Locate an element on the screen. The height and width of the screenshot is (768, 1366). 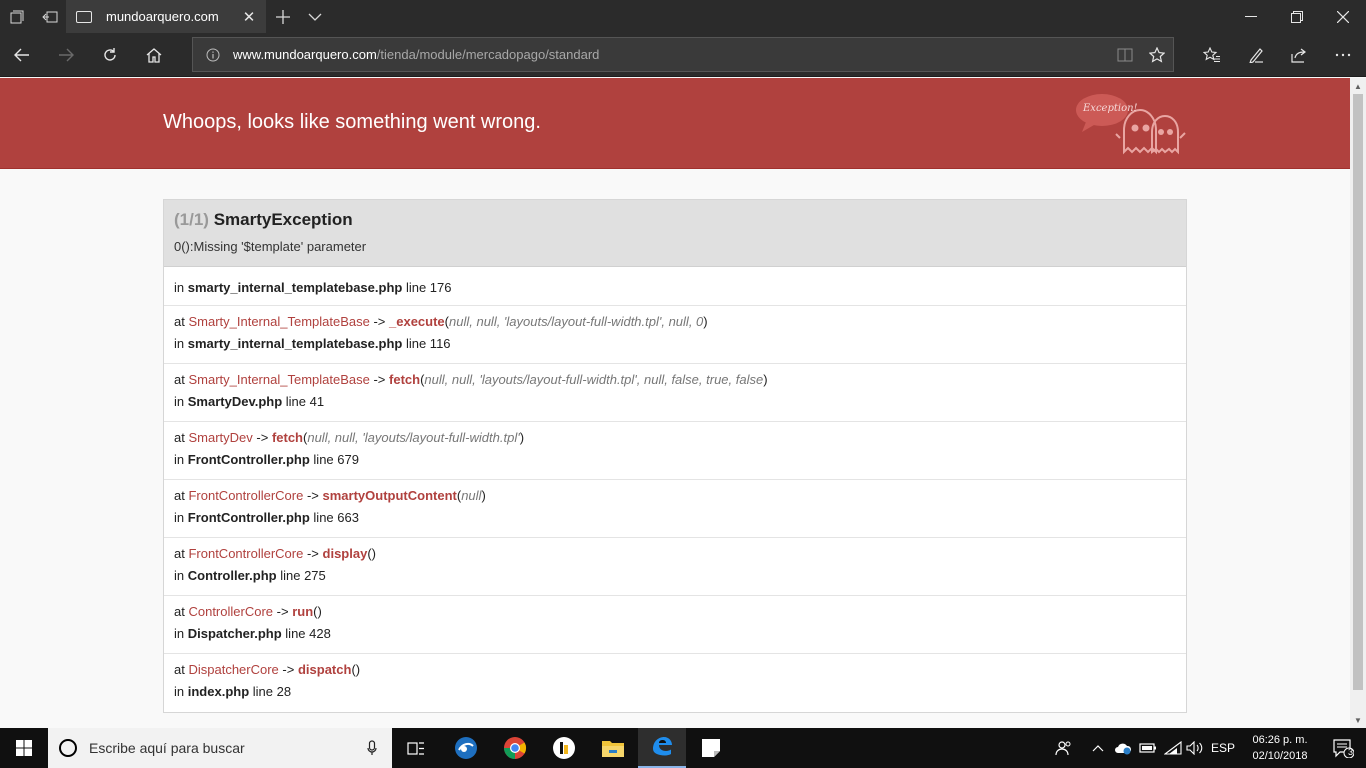
file-explorer-icon is located at coordinates (613, 748).